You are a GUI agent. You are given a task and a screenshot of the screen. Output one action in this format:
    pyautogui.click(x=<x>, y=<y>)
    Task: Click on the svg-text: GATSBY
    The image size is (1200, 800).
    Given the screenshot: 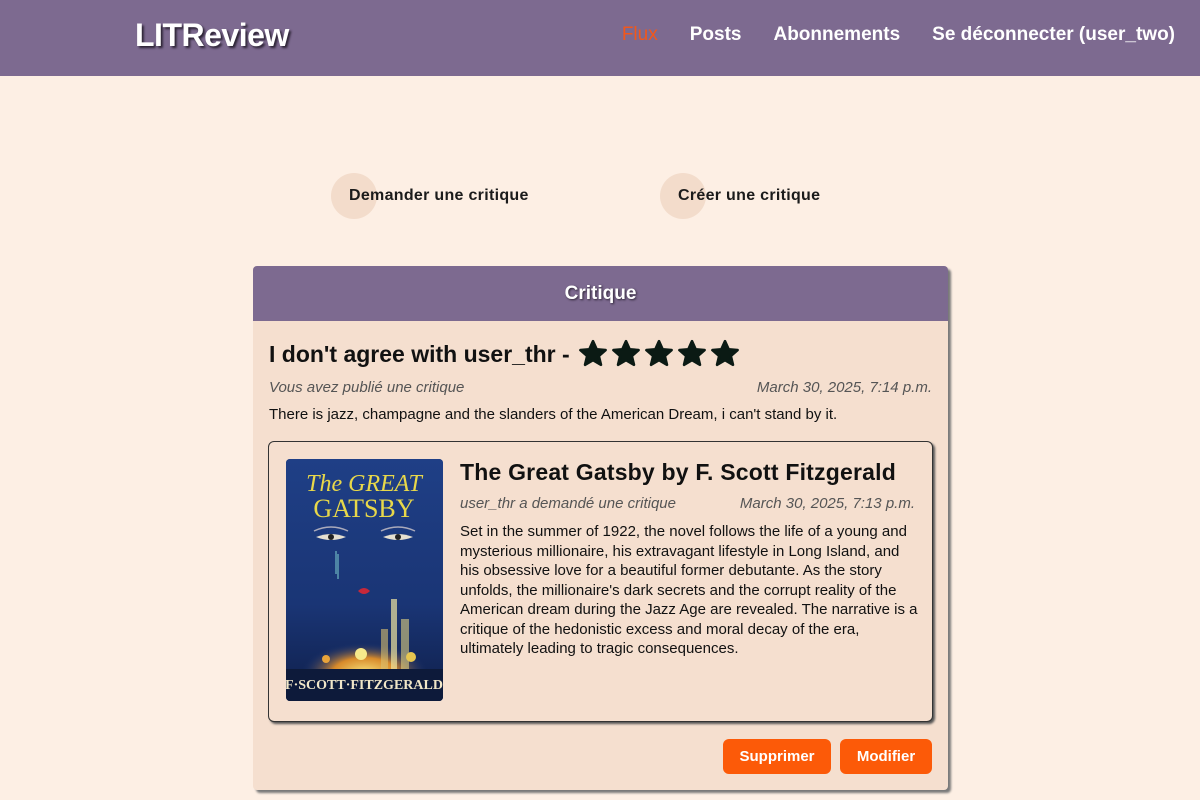 What is the action you would take?
    pyautogui.click(x=363, y=508)
    